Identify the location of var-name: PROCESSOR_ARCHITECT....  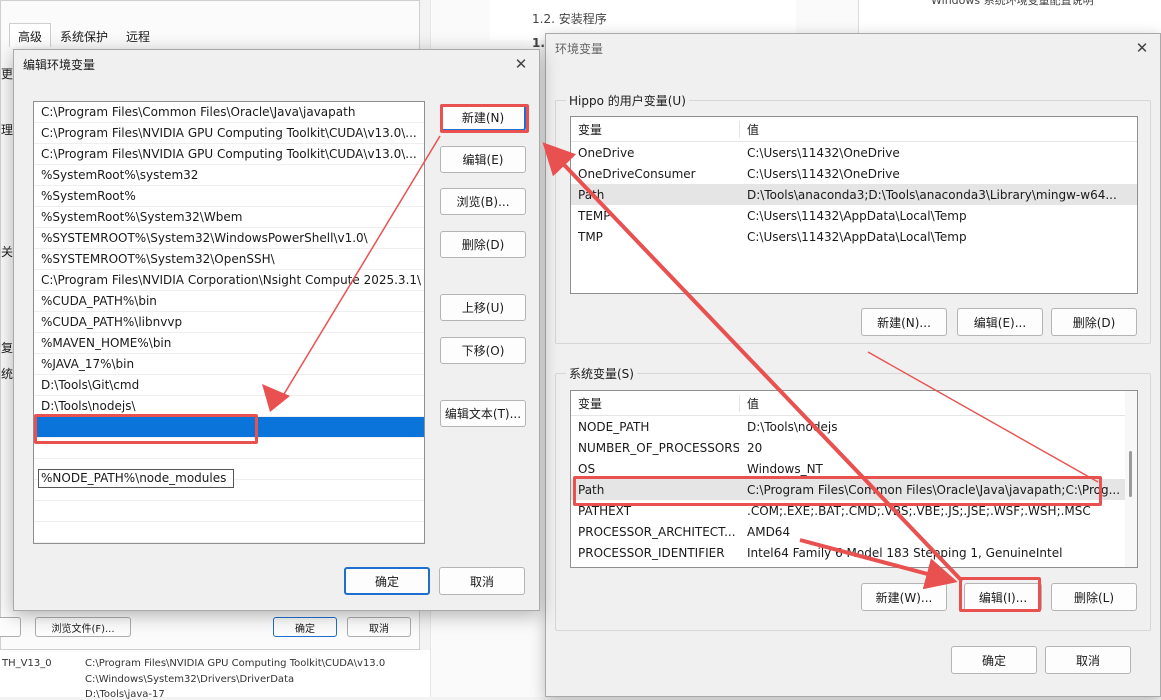
(657, 531).